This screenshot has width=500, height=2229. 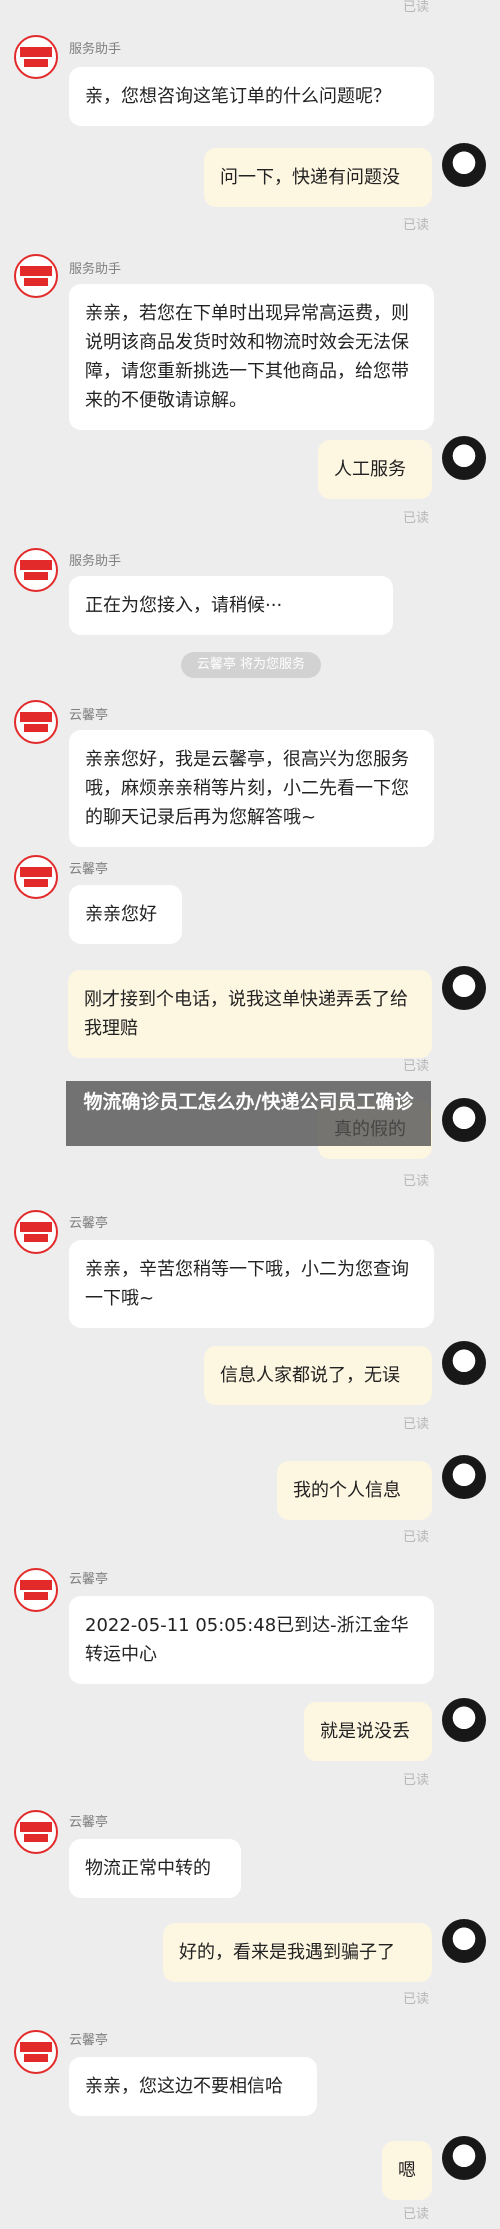 I want to click on message-bubble: 人工服务, so click(x=375, y=469).